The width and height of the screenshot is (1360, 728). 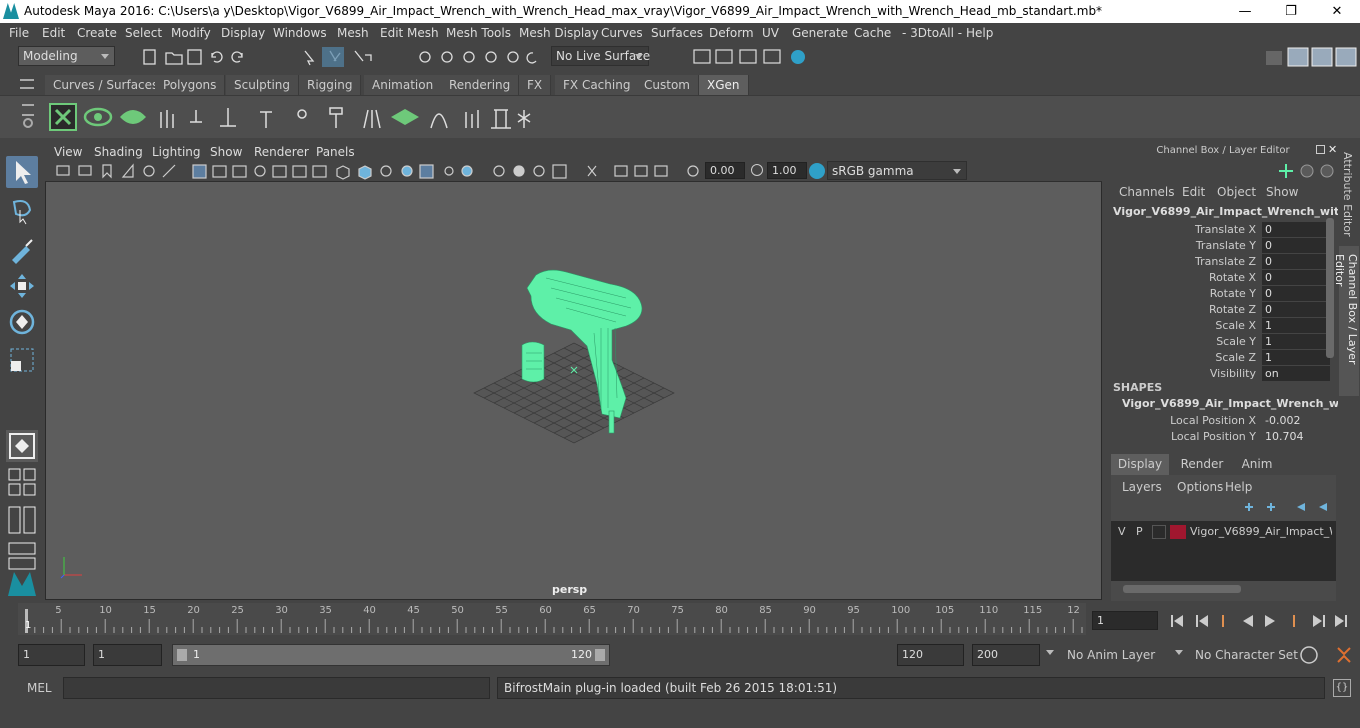 I want to click on channel-row: Translate X0, so click(x=1219, y=230).